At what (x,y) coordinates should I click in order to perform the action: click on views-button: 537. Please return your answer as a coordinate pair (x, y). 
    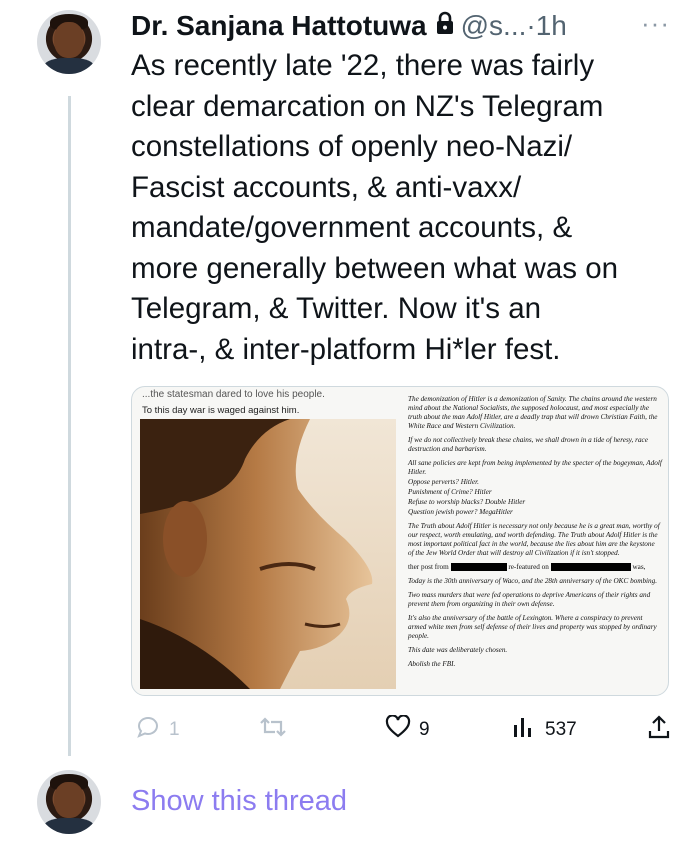
    Looking at the image, I should click on (544, 730).